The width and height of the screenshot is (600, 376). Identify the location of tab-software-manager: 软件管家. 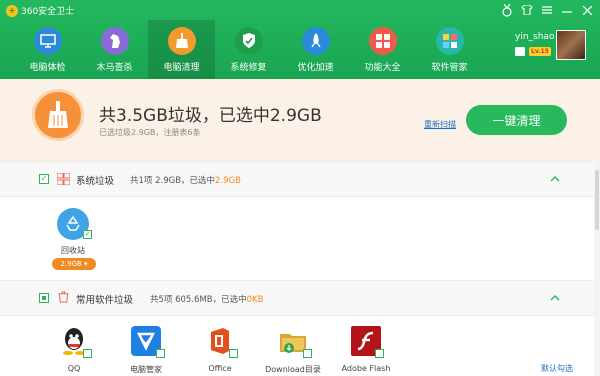
(449, 49).